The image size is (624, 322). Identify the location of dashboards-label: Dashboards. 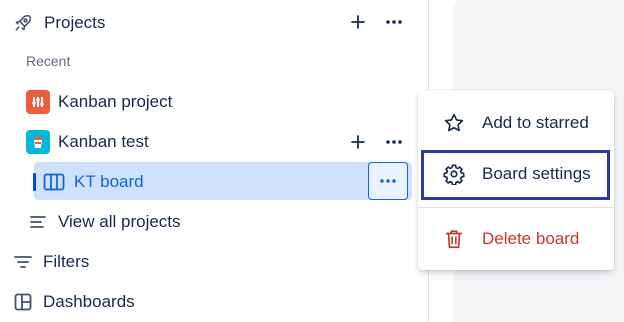
(89, 301).